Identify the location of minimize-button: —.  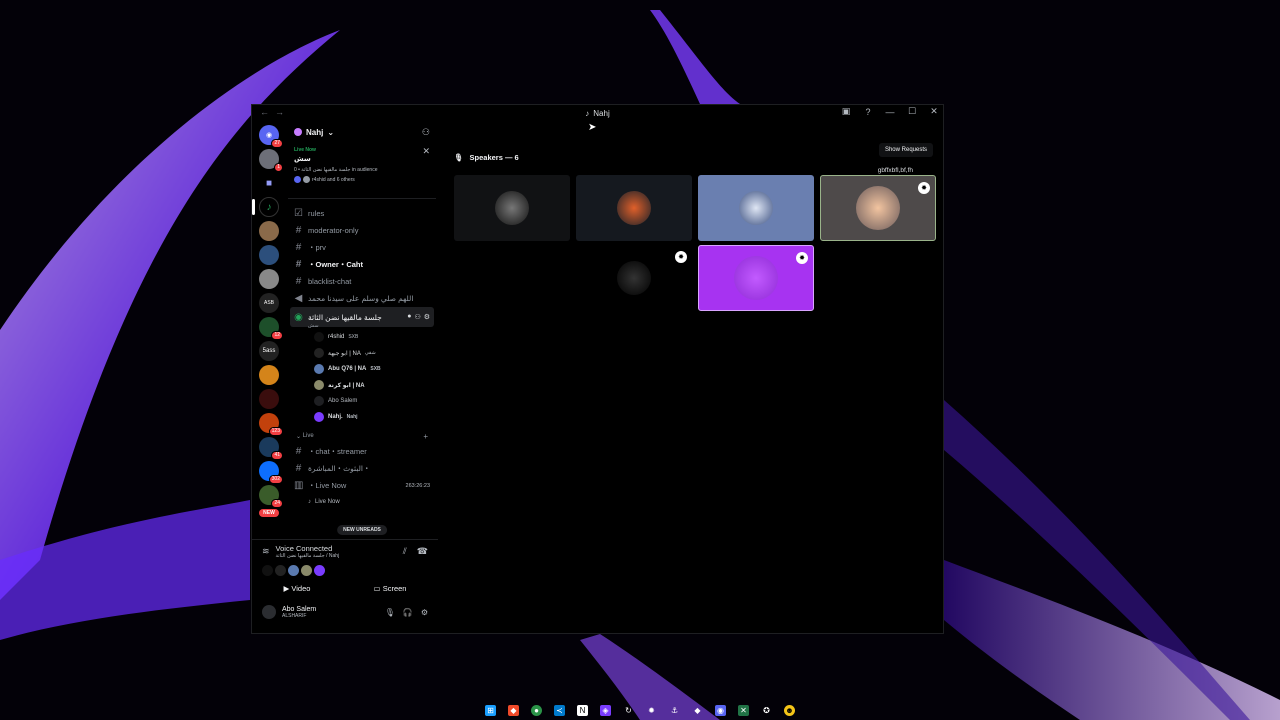
(890, 112).